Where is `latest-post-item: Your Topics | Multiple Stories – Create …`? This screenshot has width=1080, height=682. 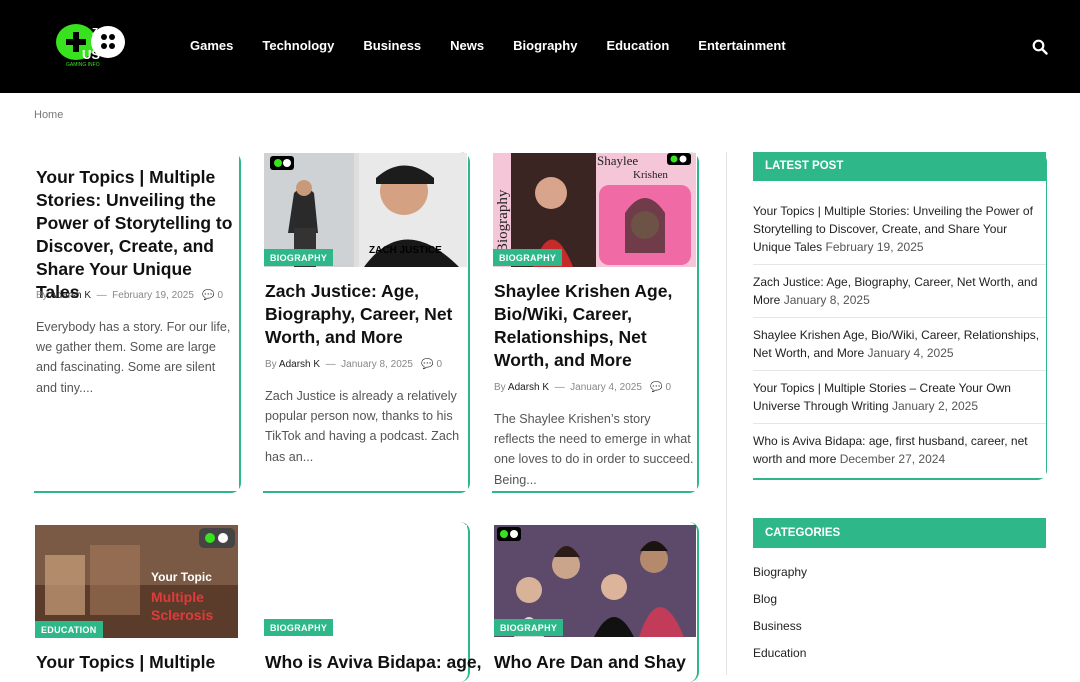
latest-post-item: Your Topics | Multiple Stories – Create … is located at coordinates (899, 397).